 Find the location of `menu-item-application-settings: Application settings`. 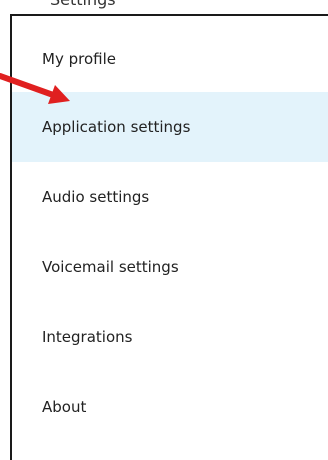

menu-item-application-settings: Application settings is located at coordinates (170, 127).